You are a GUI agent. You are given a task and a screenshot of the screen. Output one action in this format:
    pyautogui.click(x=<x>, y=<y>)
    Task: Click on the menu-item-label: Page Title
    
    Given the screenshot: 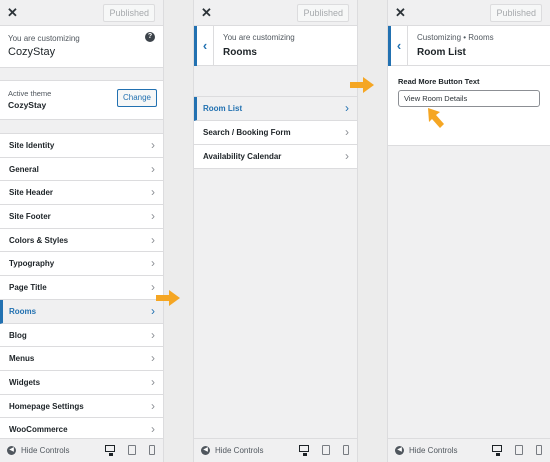 What is the action you would take?
    pyautogui.click(x=28, y=288)
    